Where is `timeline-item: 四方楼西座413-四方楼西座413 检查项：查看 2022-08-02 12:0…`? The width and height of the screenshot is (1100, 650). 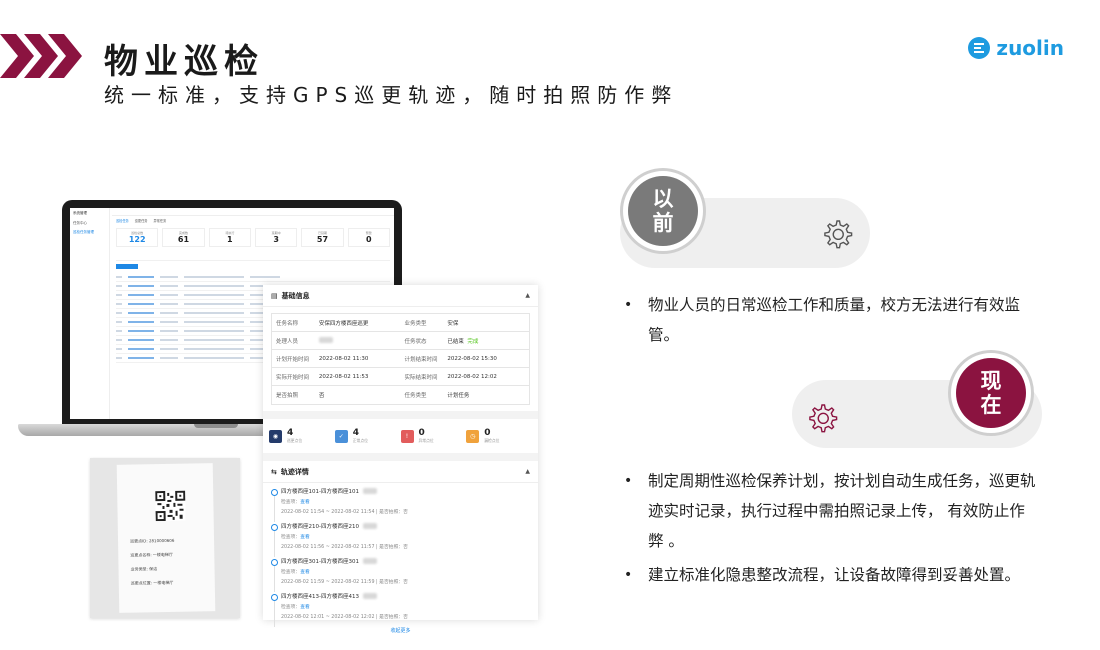
timeline-item: 四方楼西座413-四方楼西座413 检查项：查看 2022-08-02 12:0… is located at coordinates (400, 609).